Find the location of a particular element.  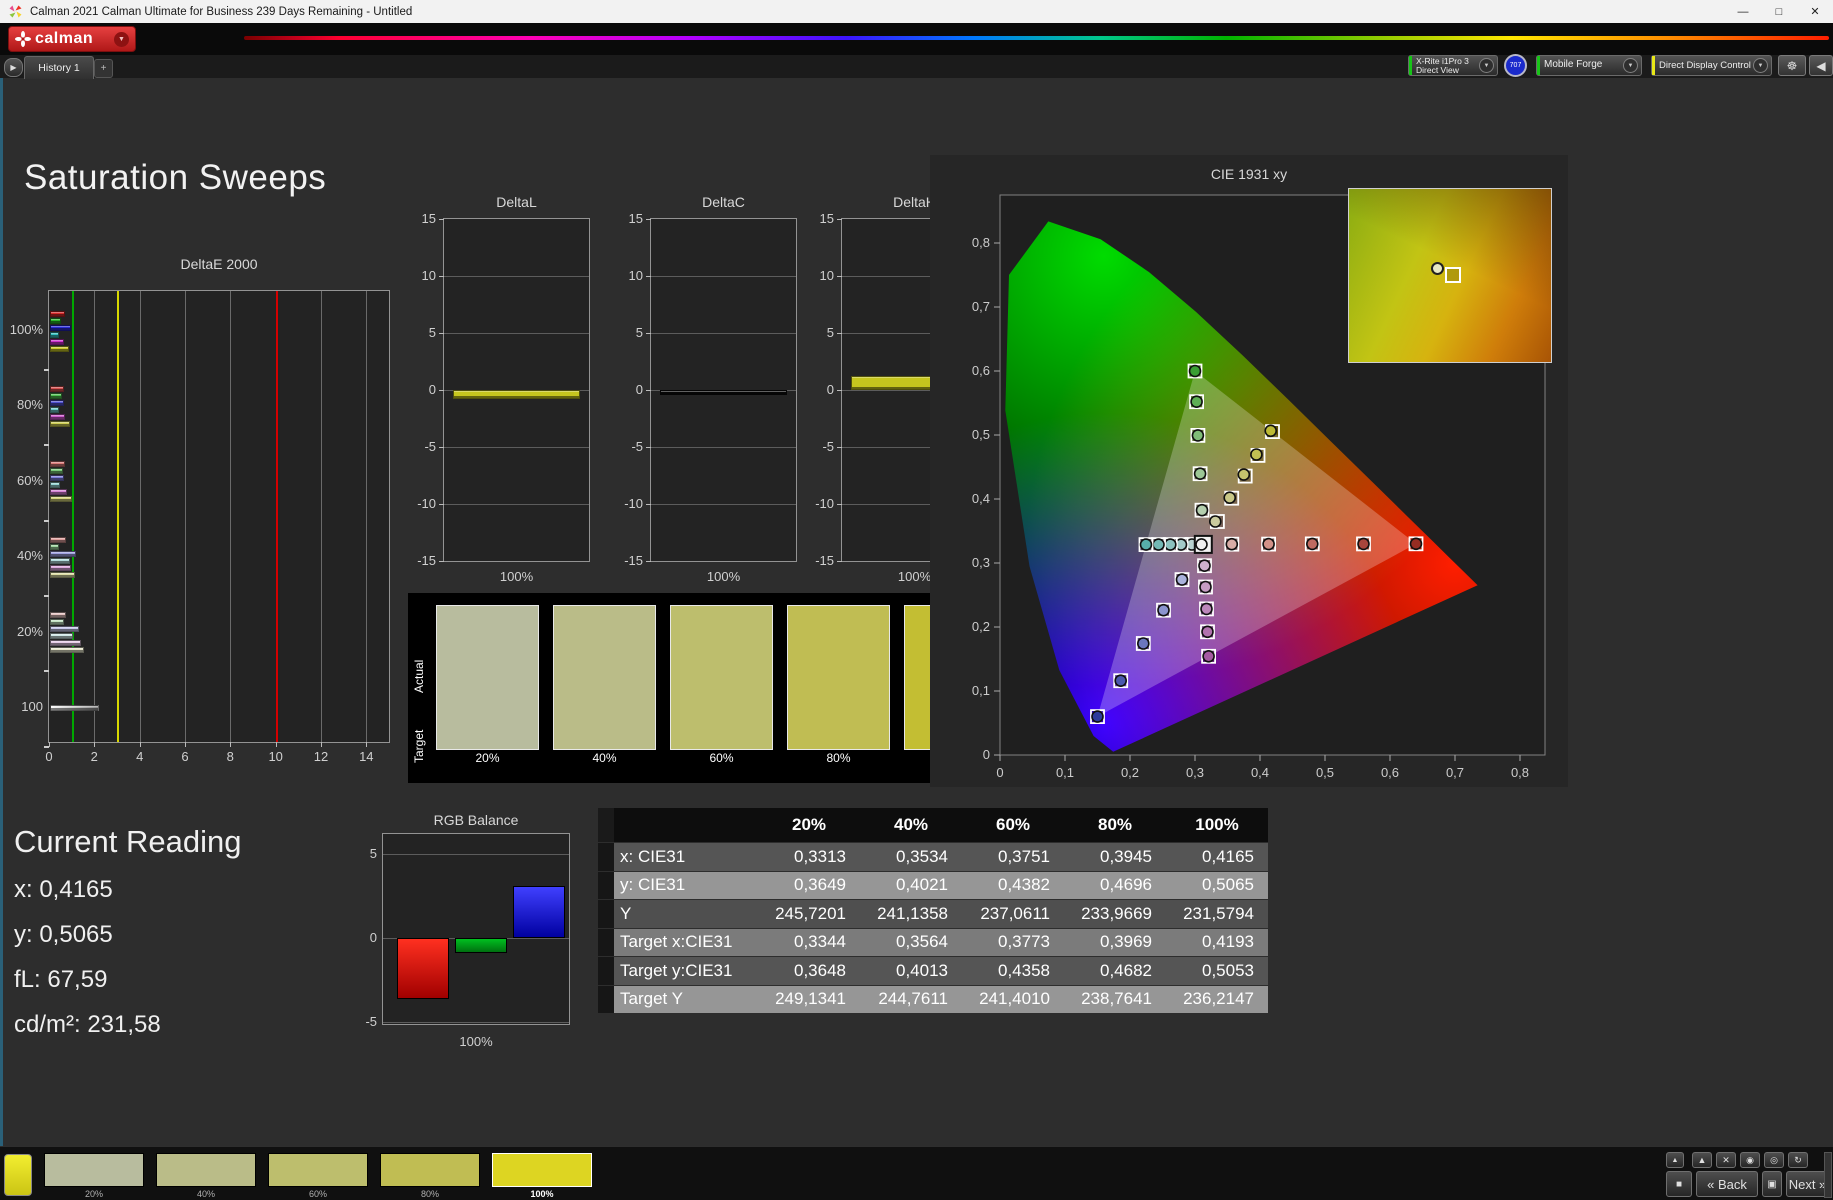

meter-selector: X-Rite i1Pro 3 Direct View ▼ is located at coordinates (1453, 65).